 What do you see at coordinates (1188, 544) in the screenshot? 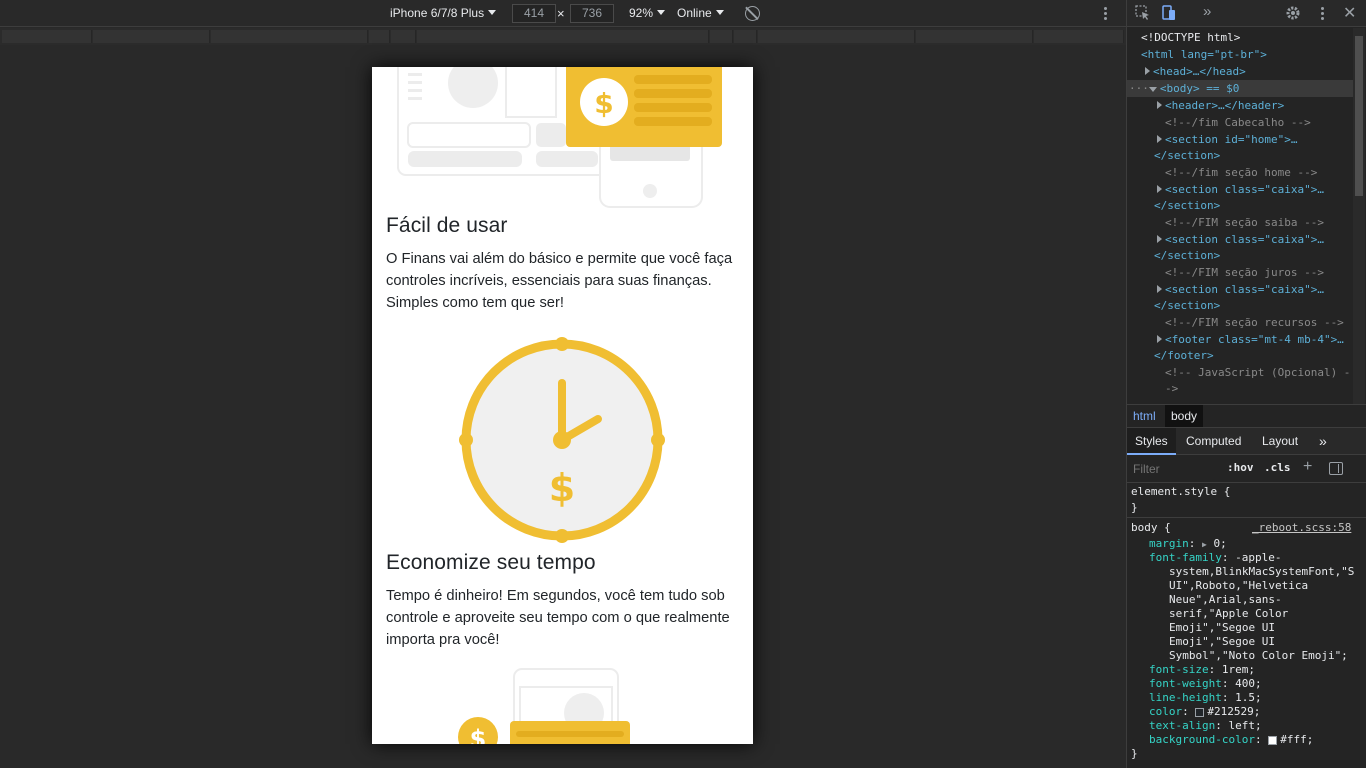
I see `css-prop-margin: margin: ▶ 0;` at bounding box center [1188, 544].